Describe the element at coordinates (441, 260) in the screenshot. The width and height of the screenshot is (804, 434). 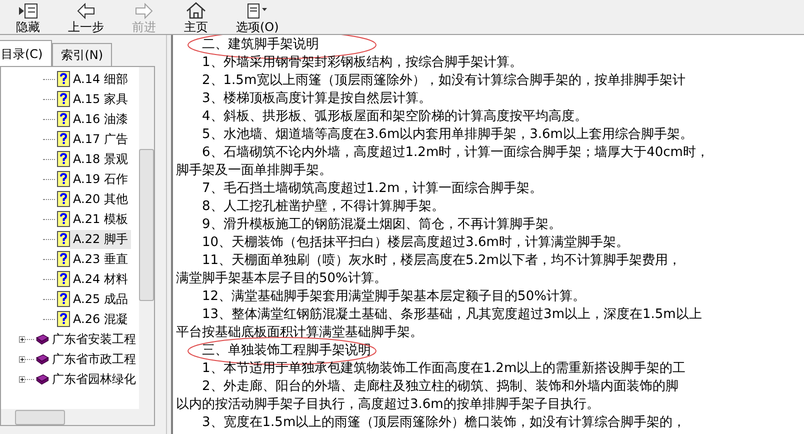
I see `paragraph-text: 11、天棚面单独刷（喷）灰水时，楼层高度在5.2m以下者，均不计算脚手架费用，` at that location.